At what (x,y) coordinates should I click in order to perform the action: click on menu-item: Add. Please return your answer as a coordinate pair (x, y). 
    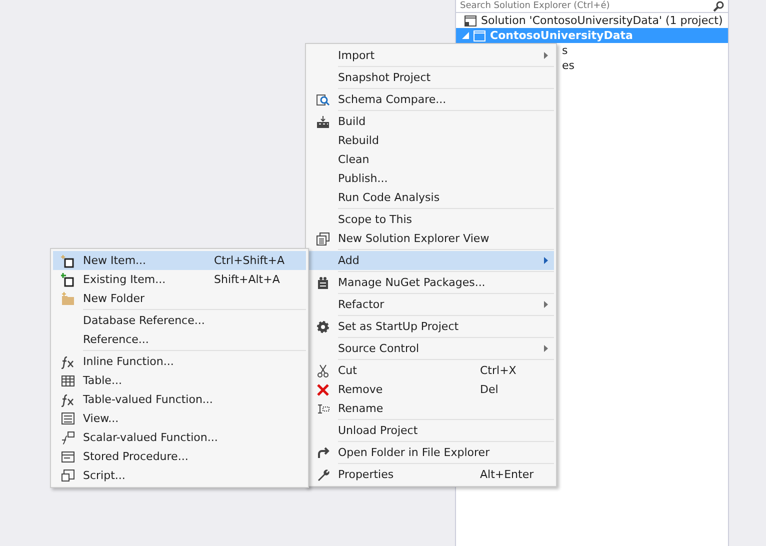
    Looking at the image, I should click on (431, 260).